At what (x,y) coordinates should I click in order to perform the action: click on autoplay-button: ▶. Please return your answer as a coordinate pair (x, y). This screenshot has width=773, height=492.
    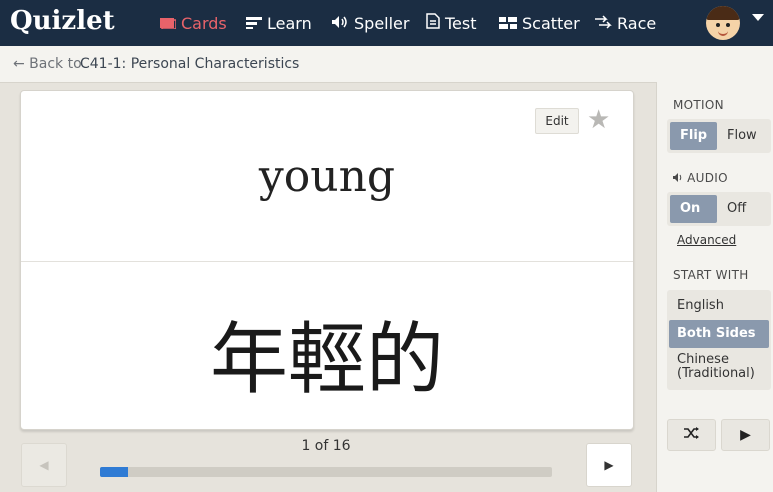
    Looking at the image, I should click on (745, 435).